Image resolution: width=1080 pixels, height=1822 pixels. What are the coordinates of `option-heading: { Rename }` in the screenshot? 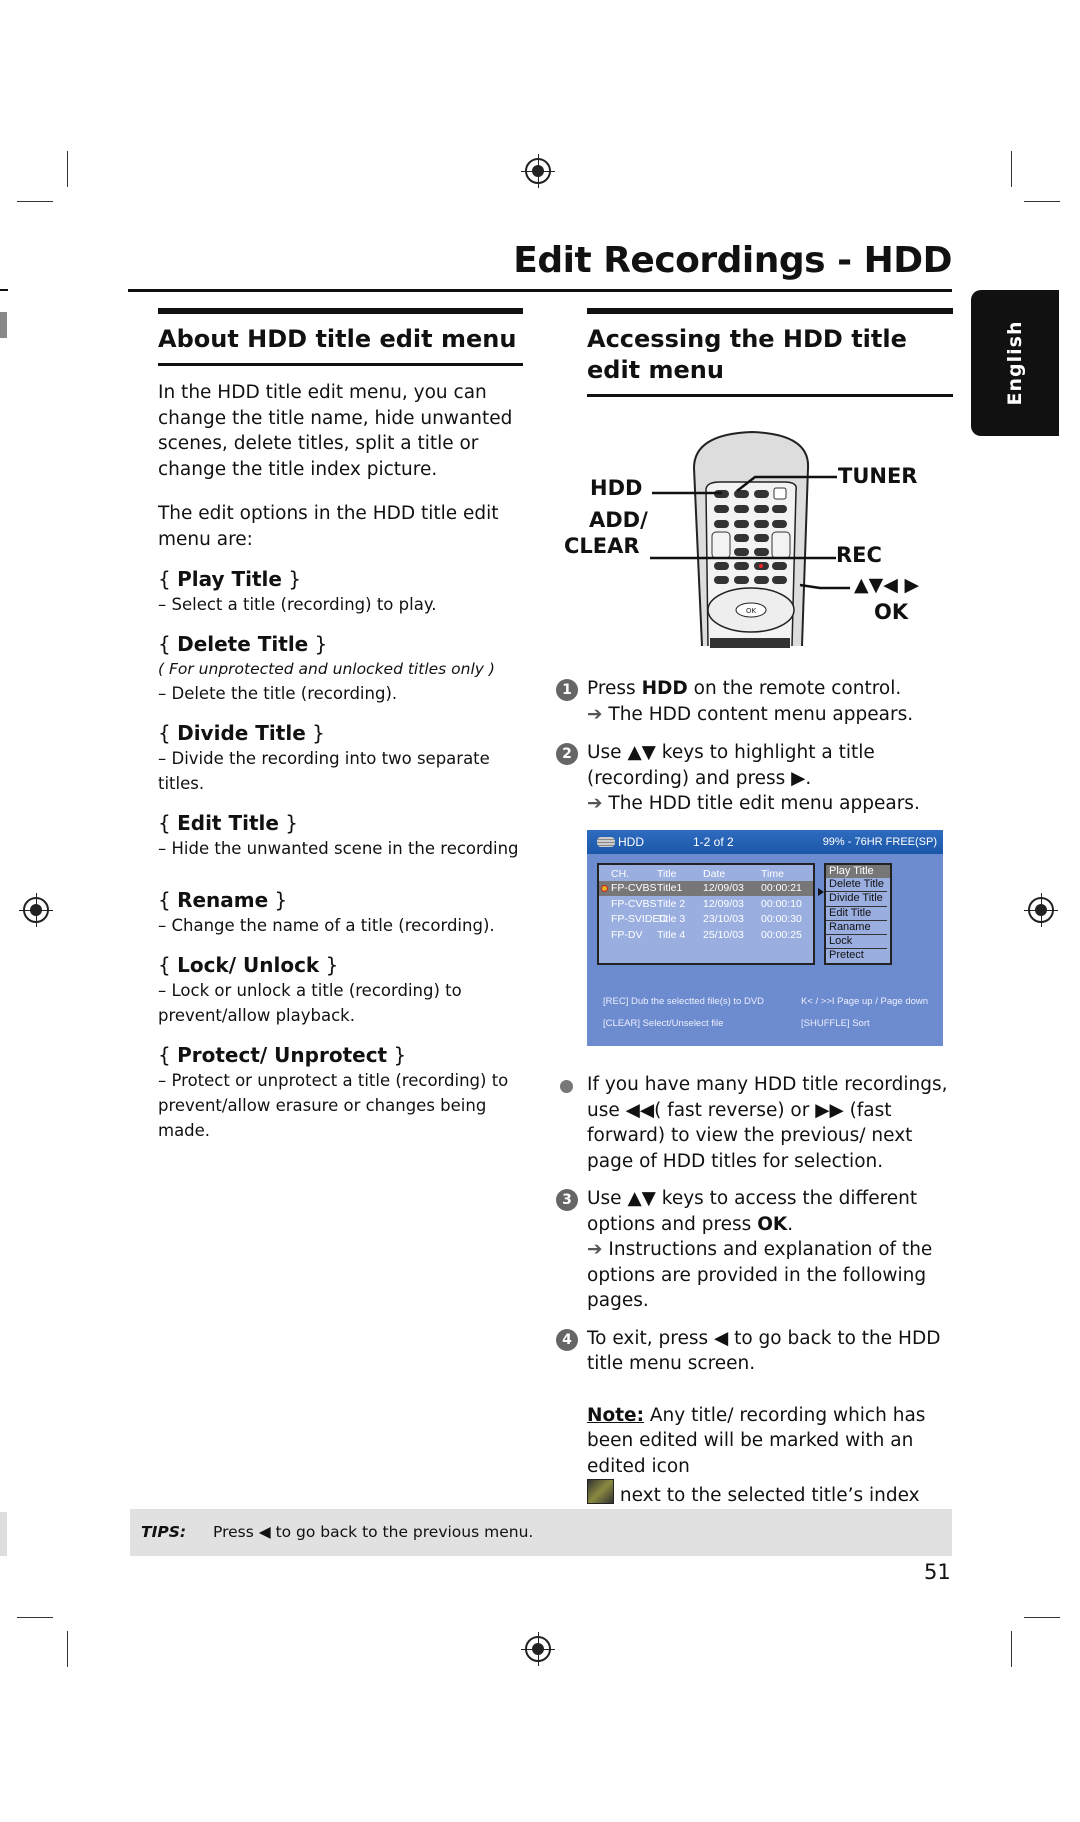 It's located at (223, 900).